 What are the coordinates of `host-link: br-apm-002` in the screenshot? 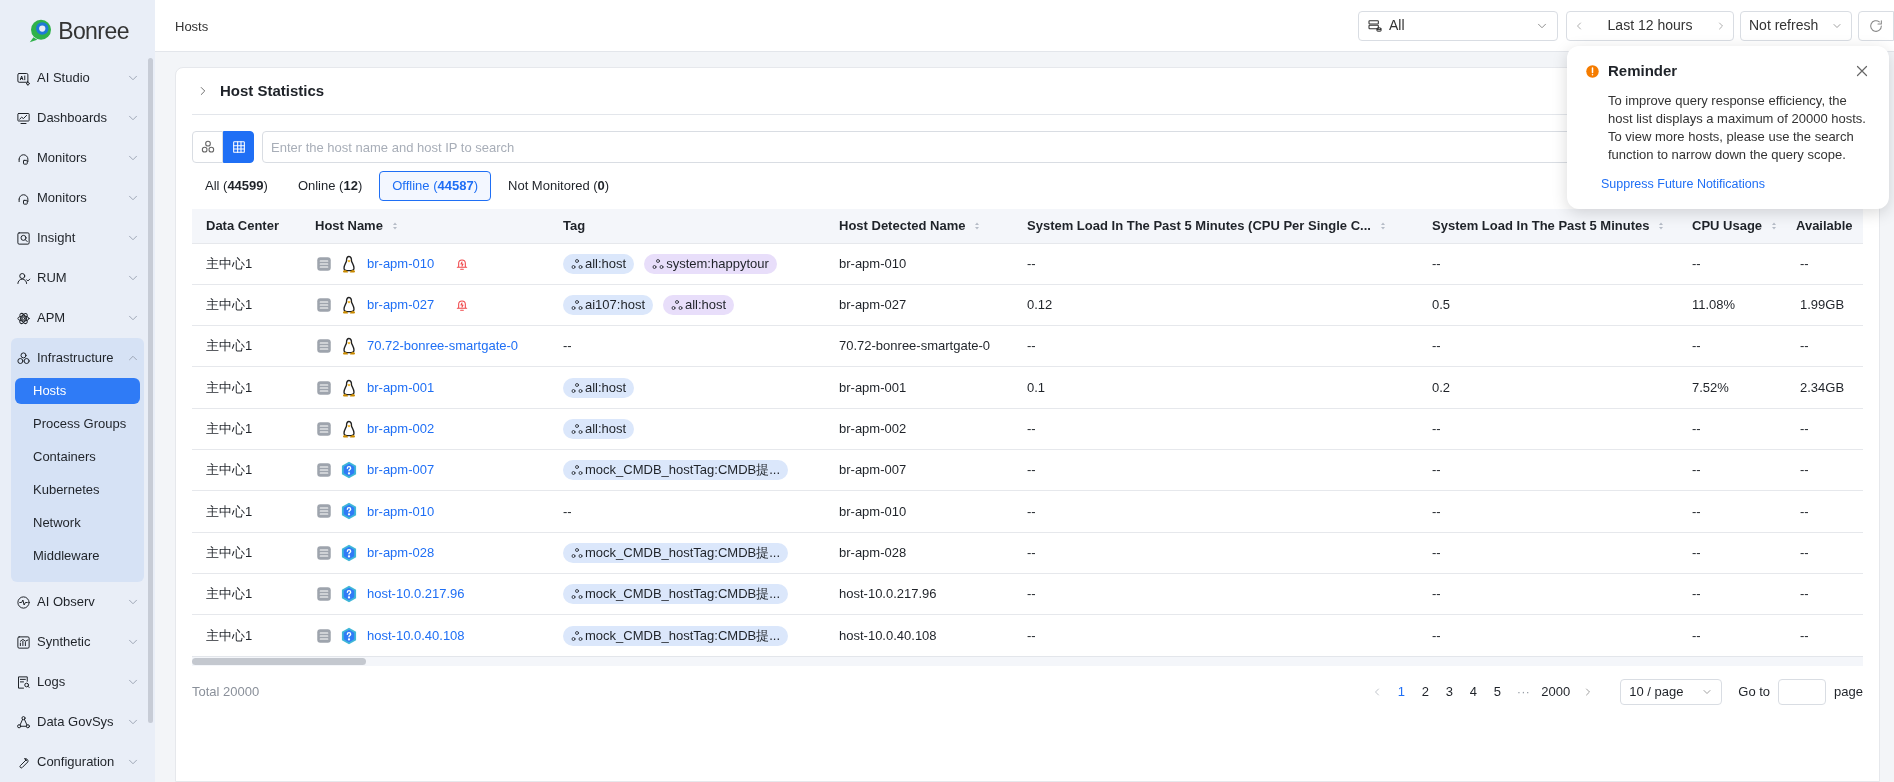 It's located at (401, 429).